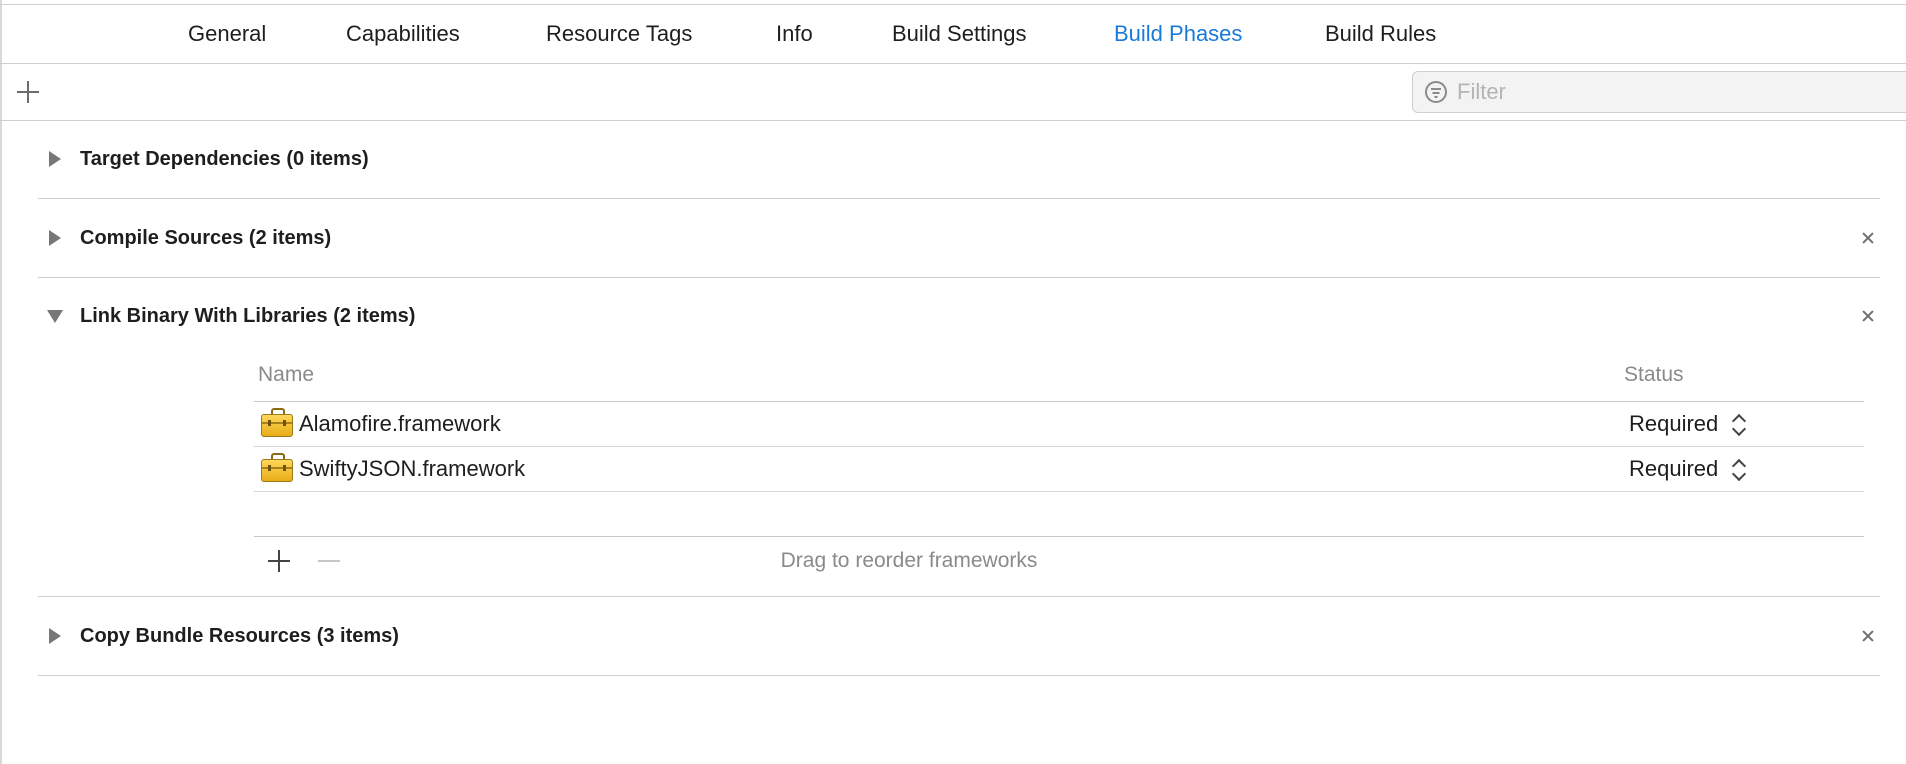  I want to click on phase-divider, so click(959, 675).